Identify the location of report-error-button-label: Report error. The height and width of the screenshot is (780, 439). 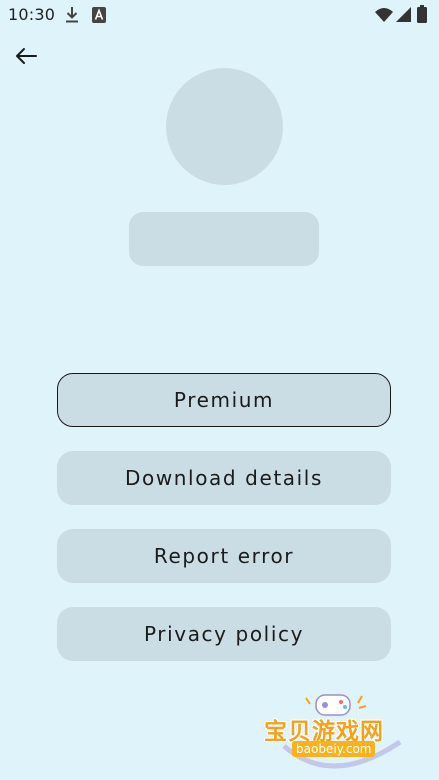
(224, 556).